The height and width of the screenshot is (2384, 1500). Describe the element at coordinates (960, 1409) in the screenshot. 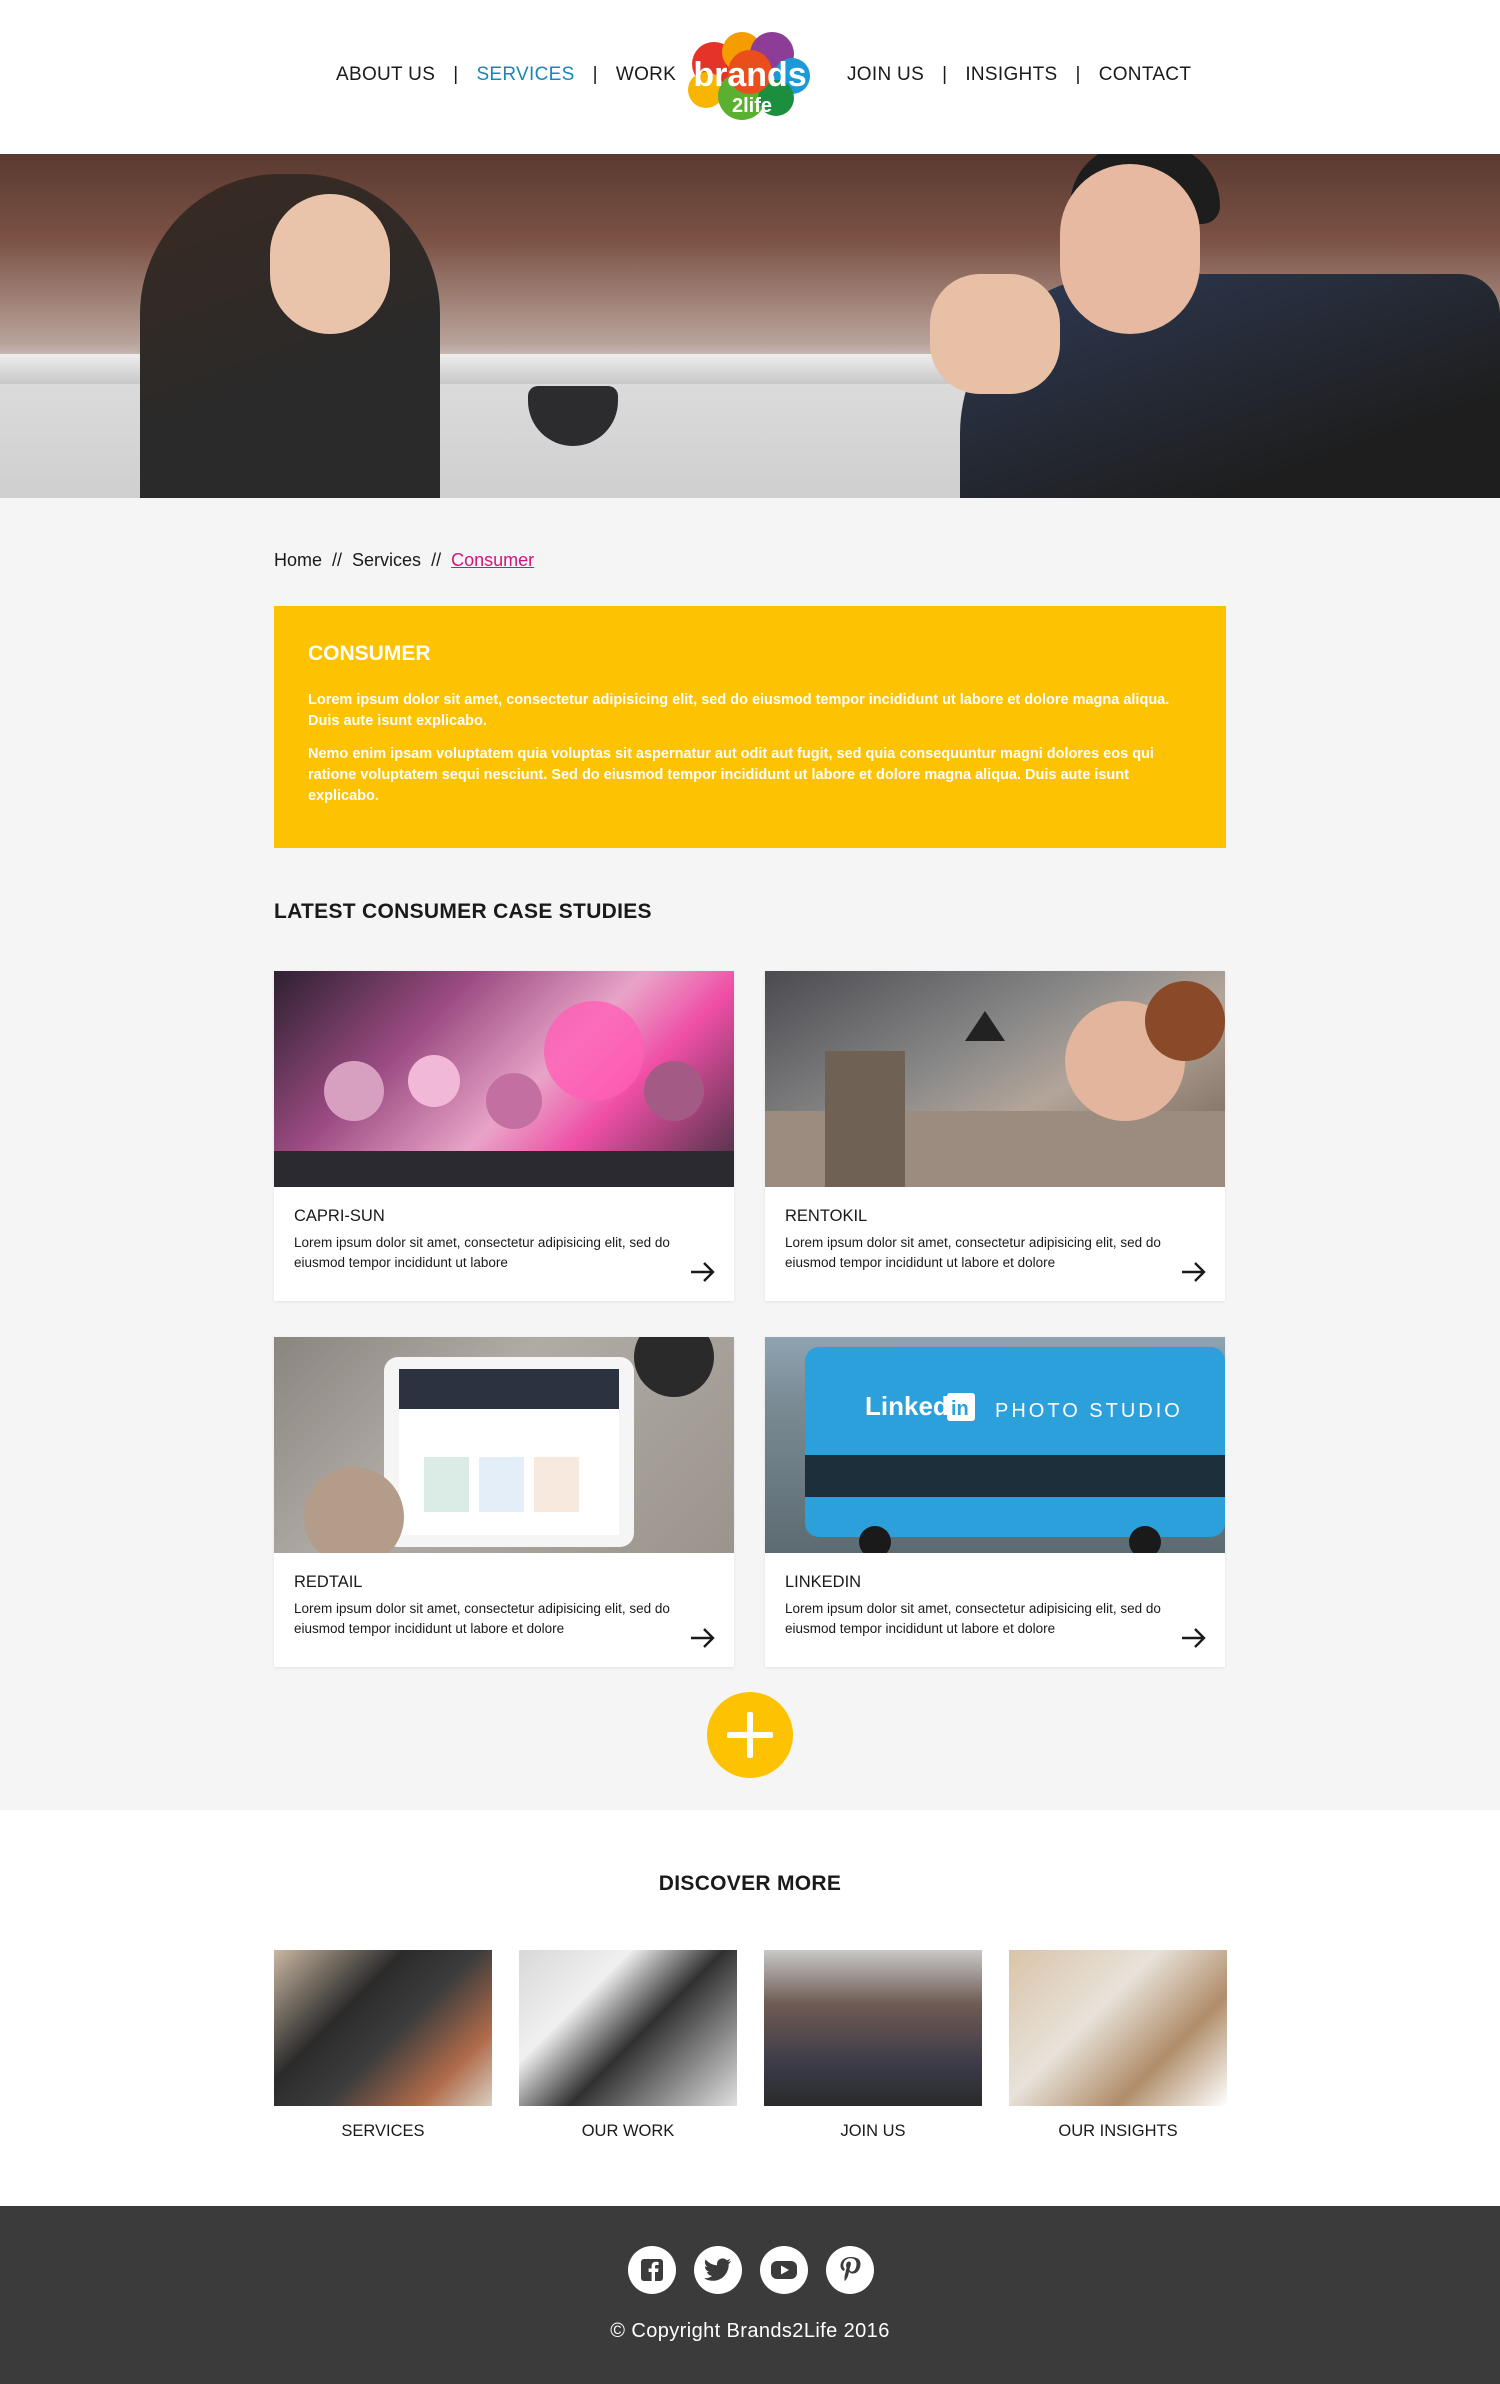

I see `bus-in-text: in` at that location.